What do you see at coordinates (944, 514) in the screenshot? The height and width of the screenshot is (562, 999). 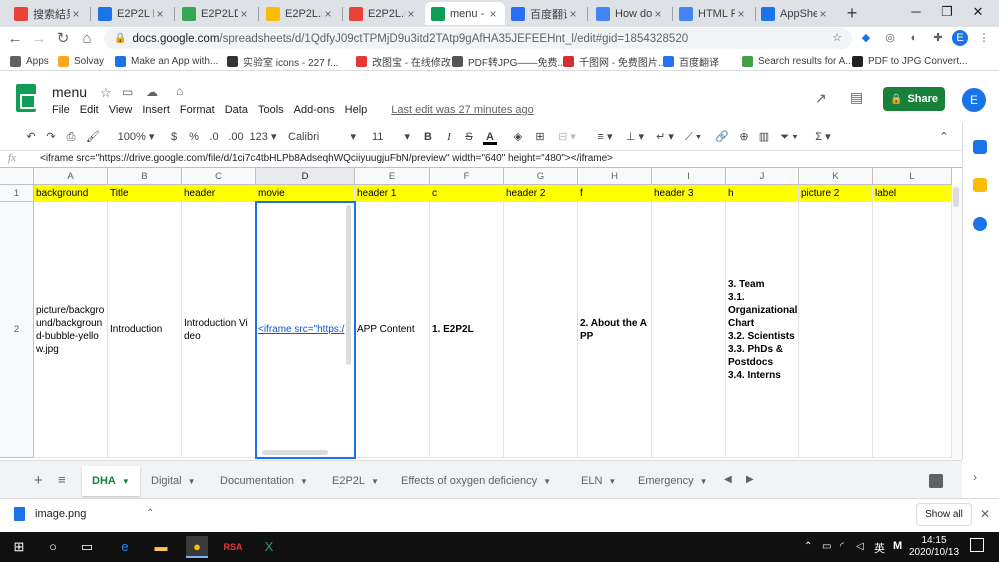 I see `show-all-button: Show all` at bounding box center [944, 514].